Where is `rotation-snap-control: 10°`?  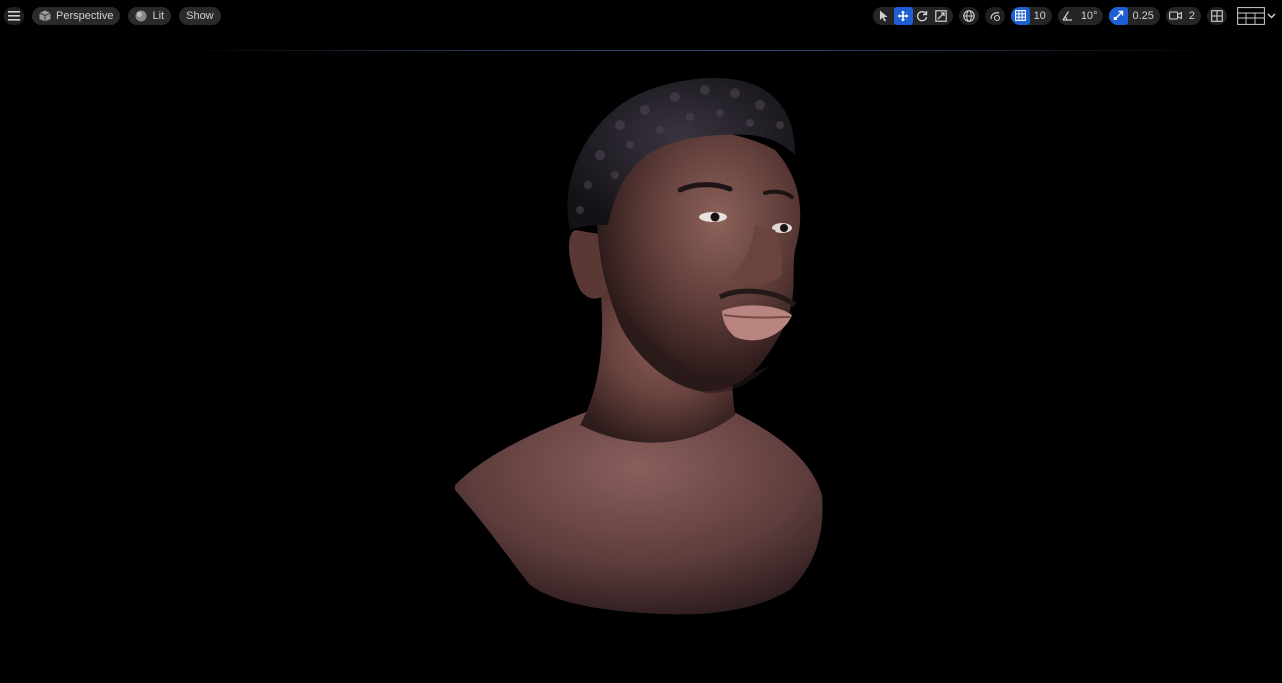
rotation-snap-control: 10° is located at coordinates (1080, 15).